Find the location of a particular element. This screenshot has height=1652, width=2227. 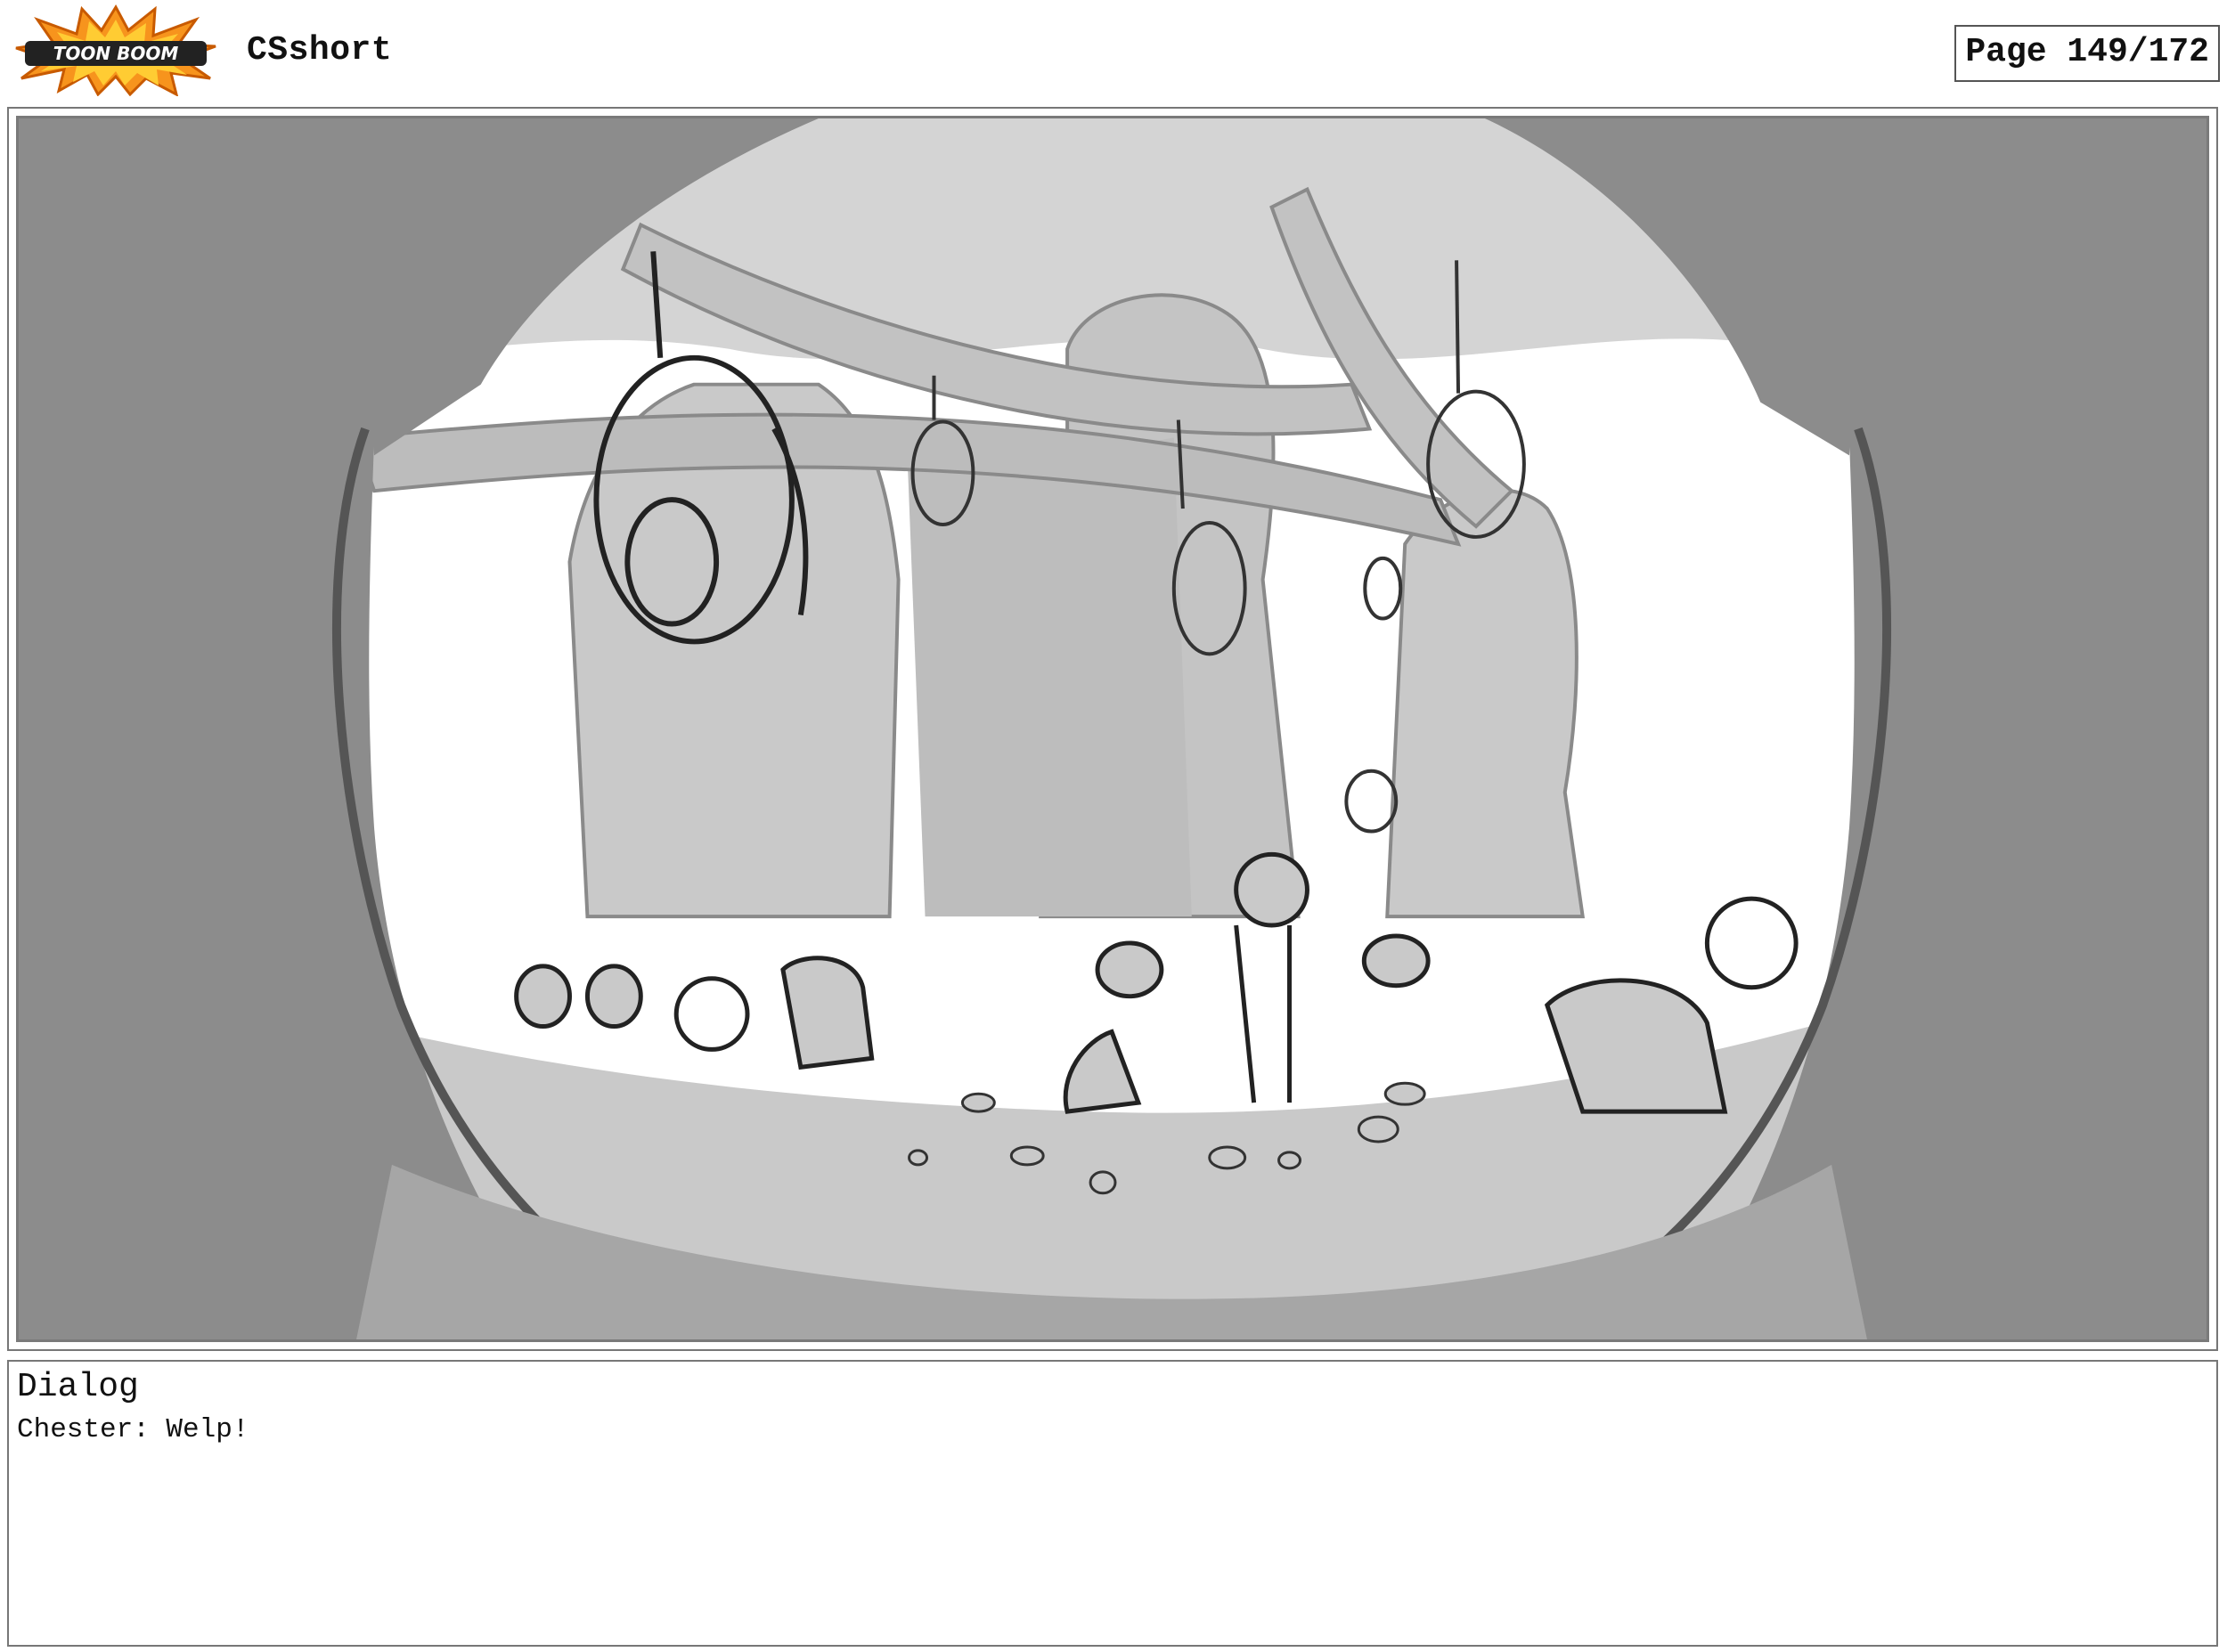

logo-burst-icon: TOON BOOM is located at coordinates (115, 50).